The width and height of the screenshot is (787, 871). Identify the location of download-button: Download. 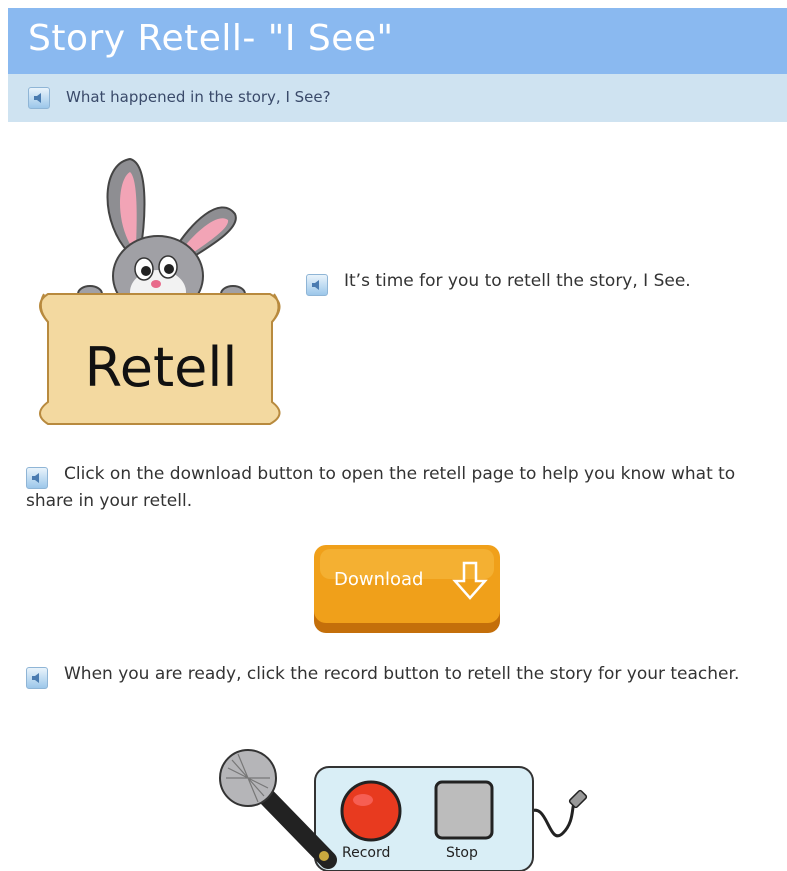
(407, 590).